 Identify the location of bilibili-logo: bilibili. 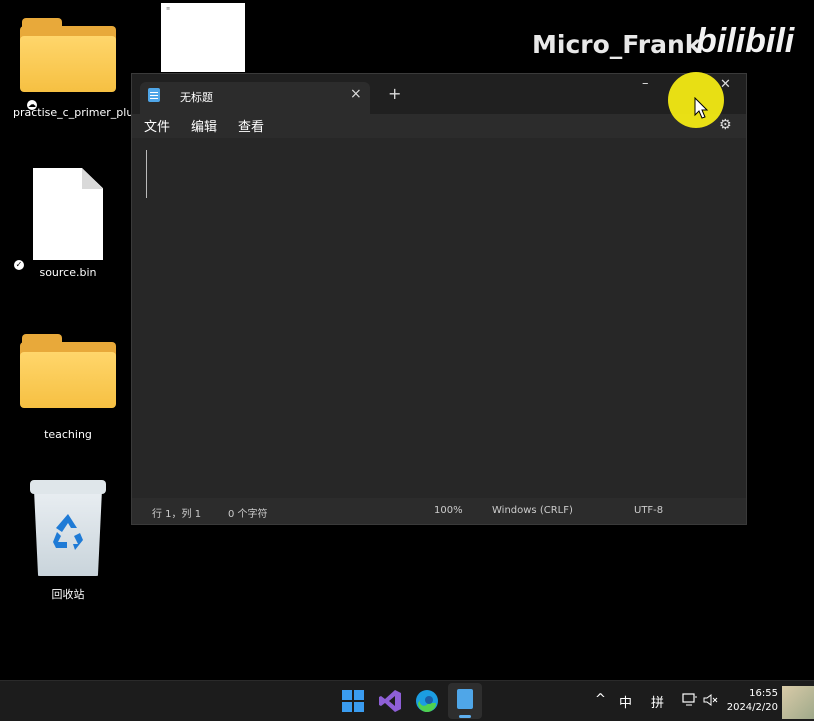
(745, 41).